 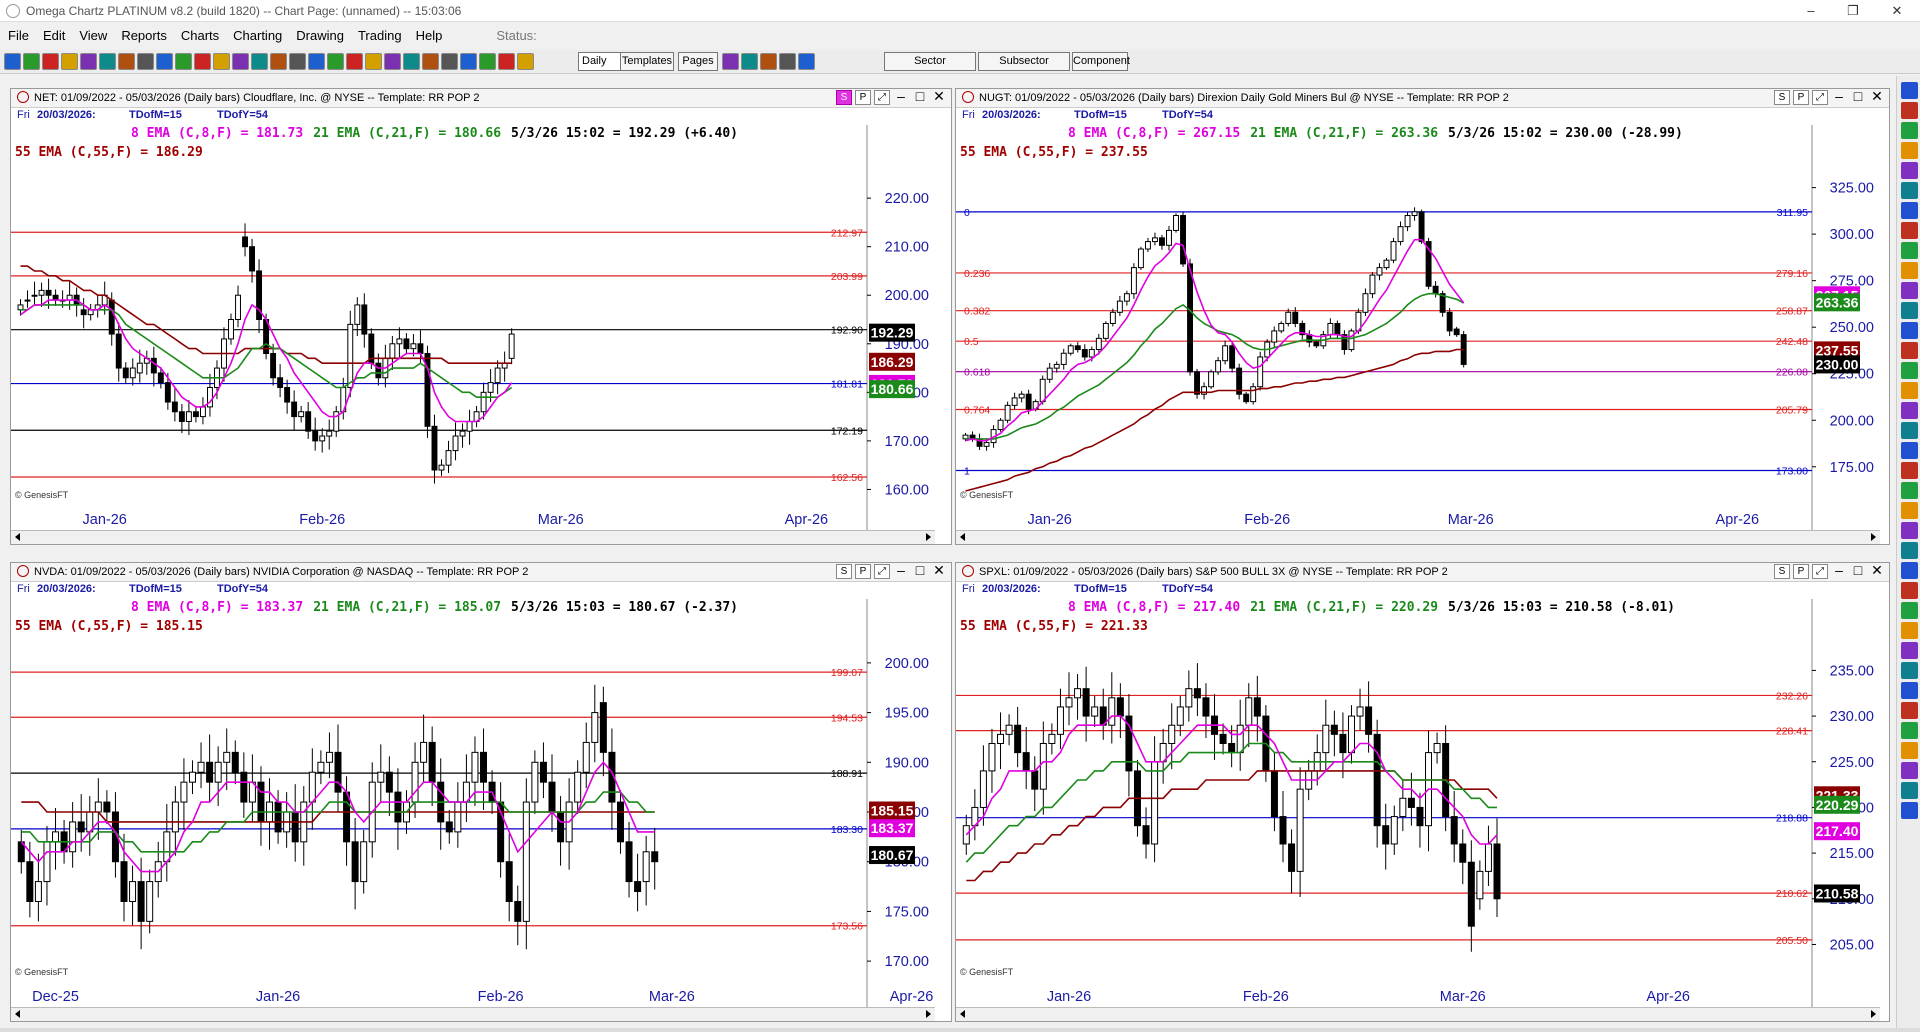 What do you see at coordinates (930, 61) in the screenshot?
I see `sector-button: Sector` at bounding box center [930, 61].